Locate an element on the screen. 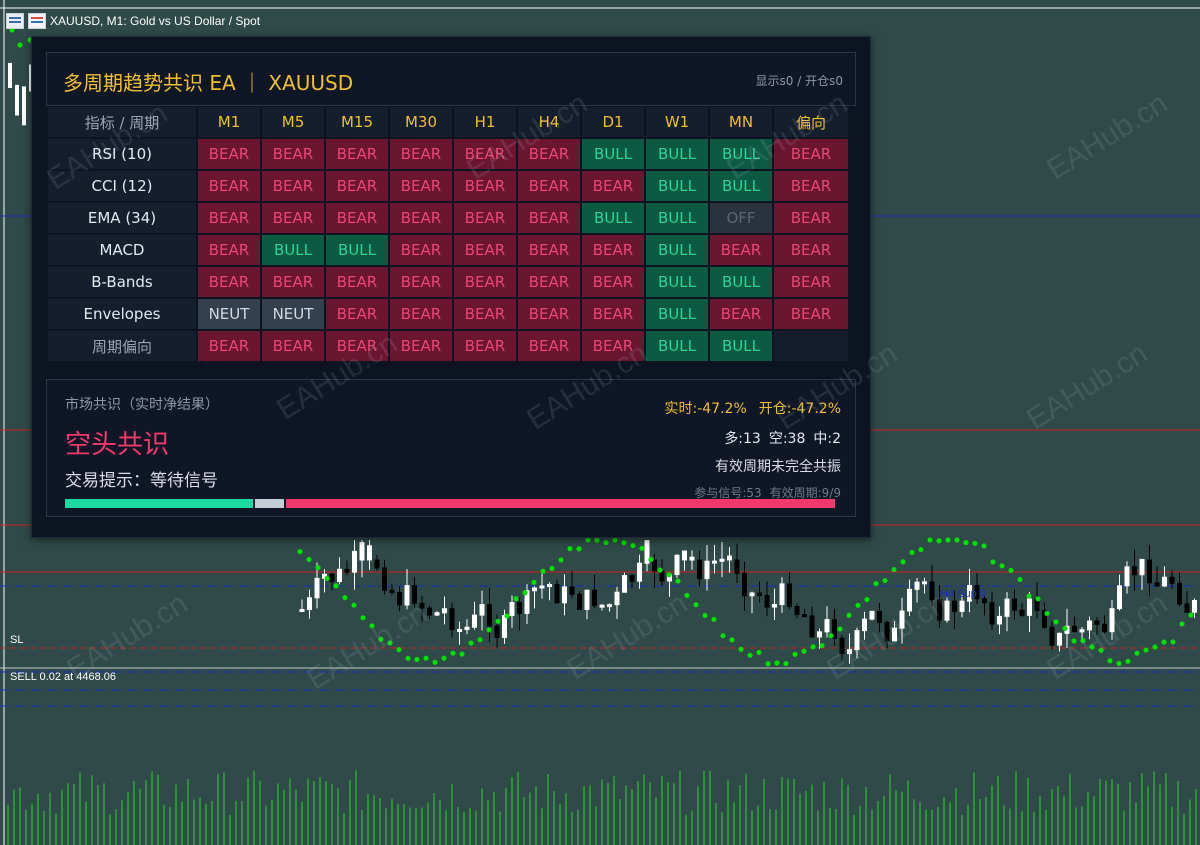  order-label: SELL 0.02 at 4468.06 is located at coordinates (63, 677).